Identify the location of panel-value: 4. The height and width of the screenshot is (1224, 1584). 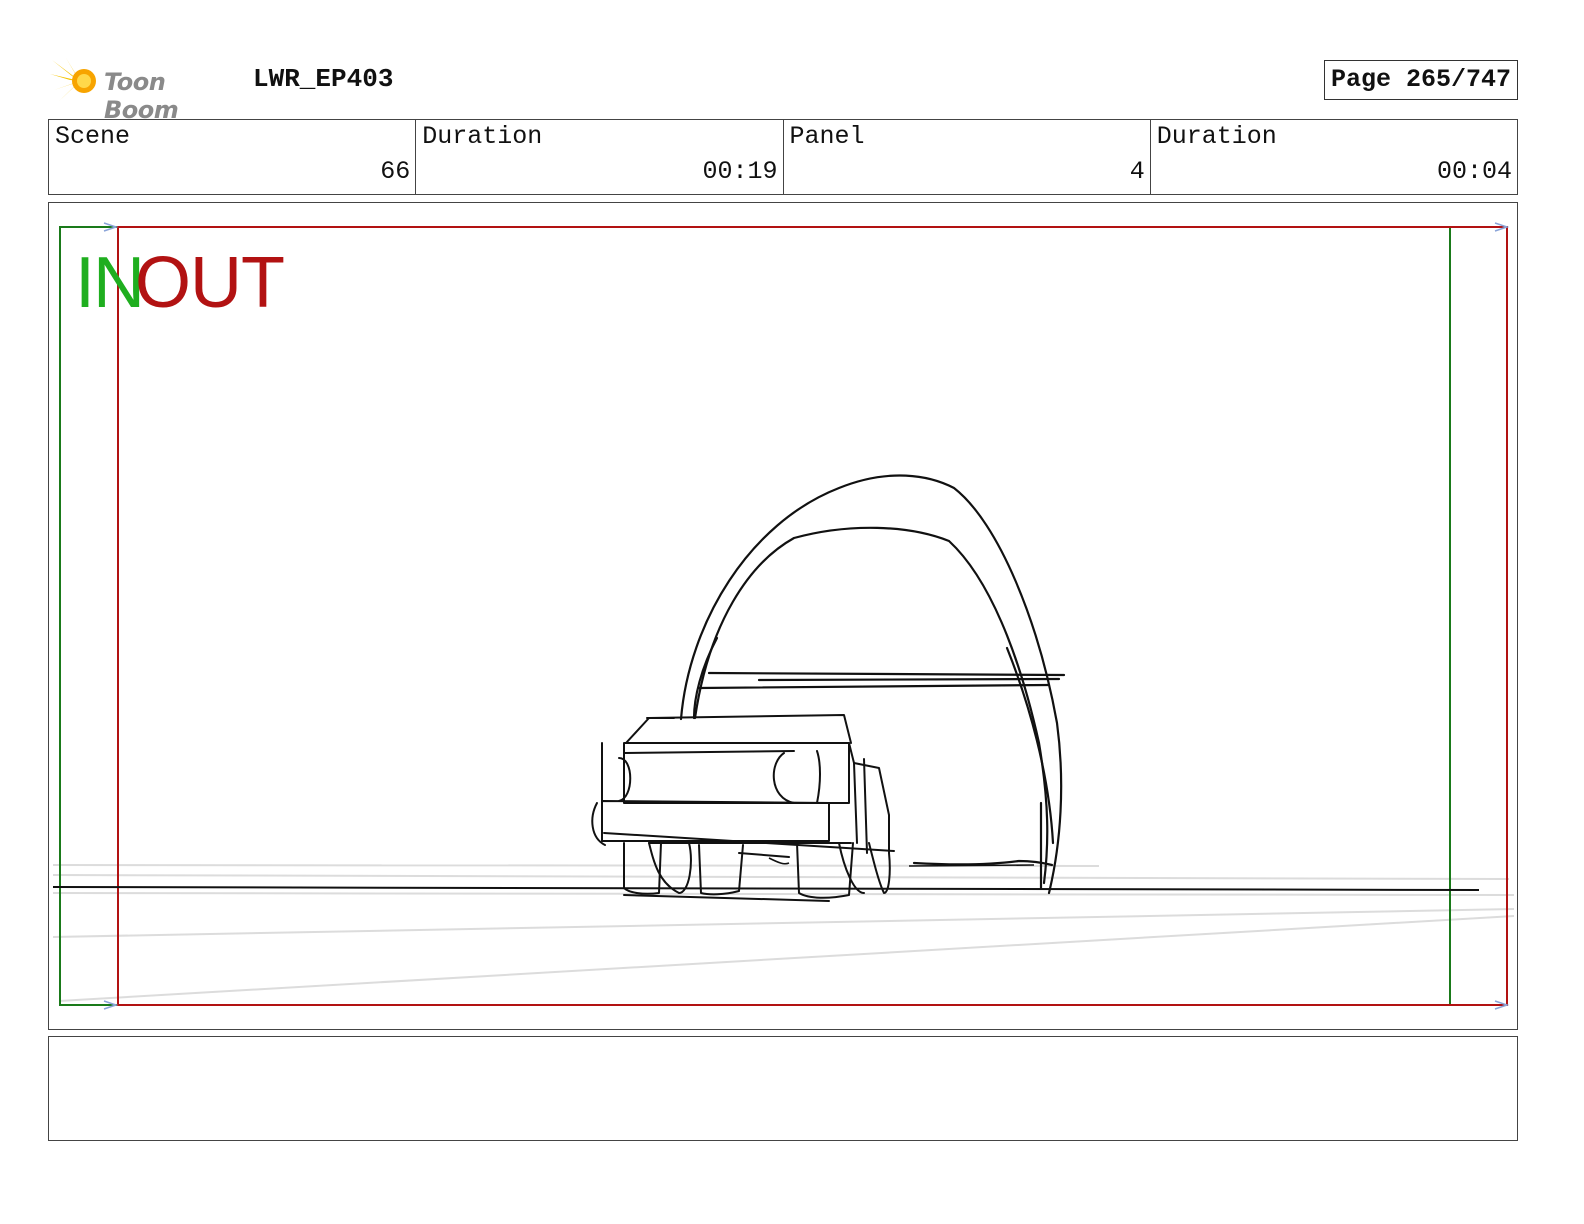
(1137, 171).